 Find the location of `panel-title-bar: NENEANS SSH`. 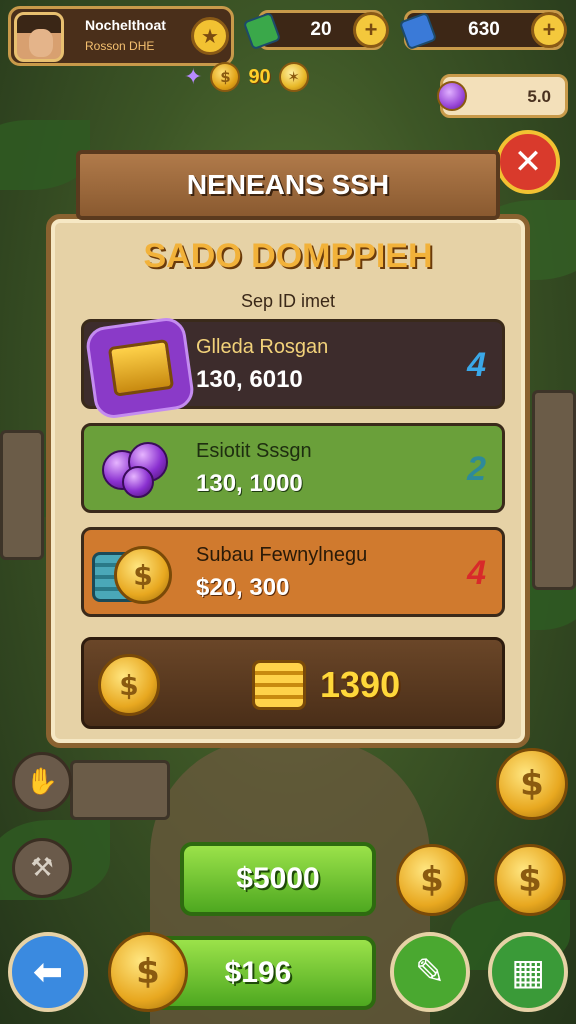

panel-title-bar: NENEANS SSH is located at coordinates (288, 185).